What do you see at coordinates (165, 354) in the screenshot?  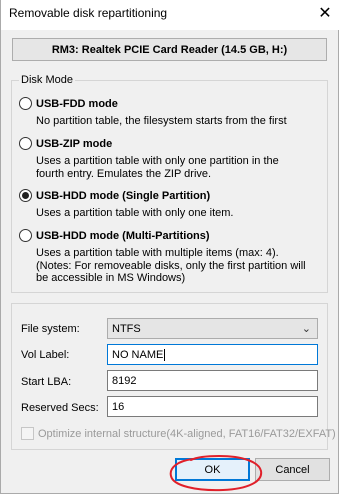 I see `text-caret` at bounding box center [165, 354].